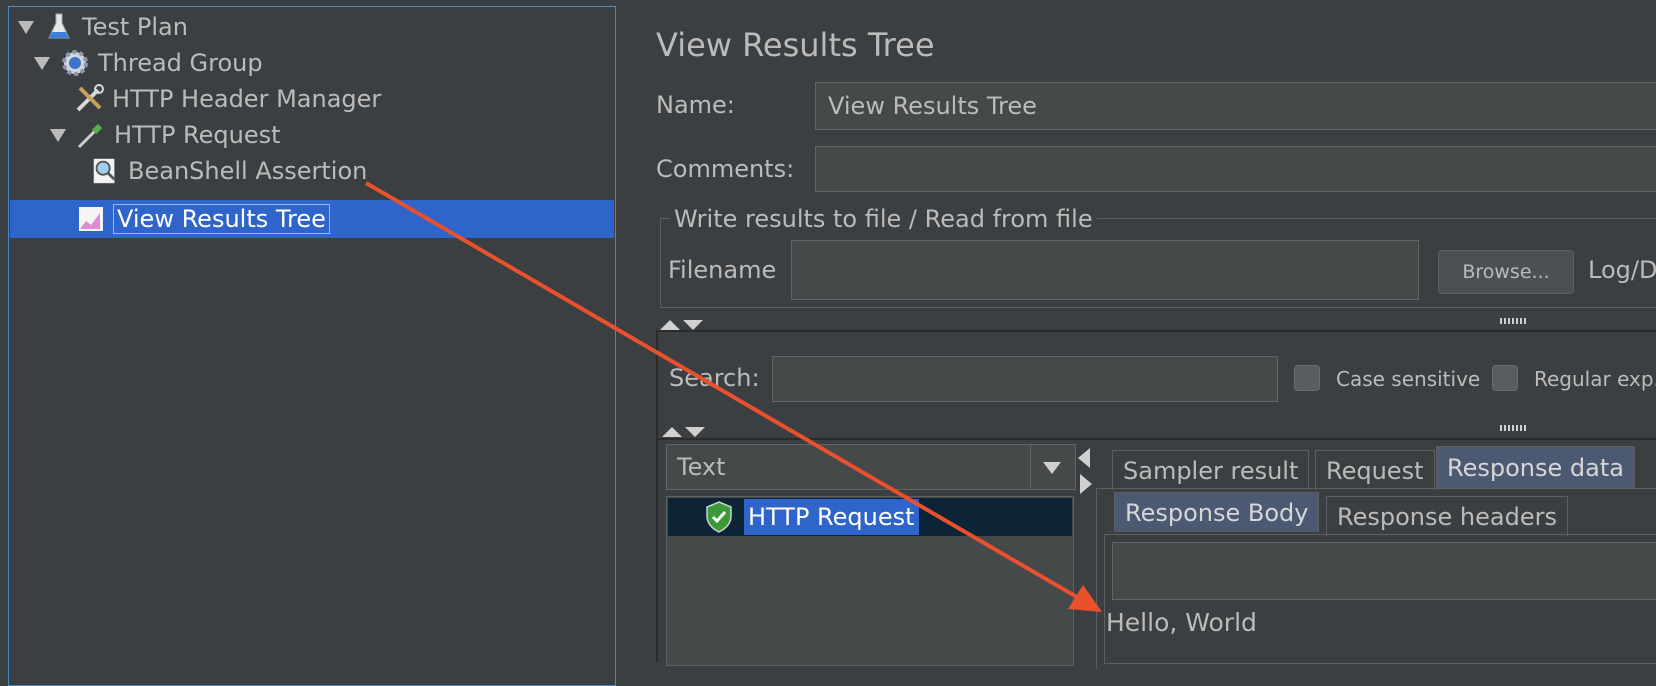  What do you see at coordinates (1085, 598) in the screenshot?
I see `annotation-arrow-head` at bounding box center [1085, 598].